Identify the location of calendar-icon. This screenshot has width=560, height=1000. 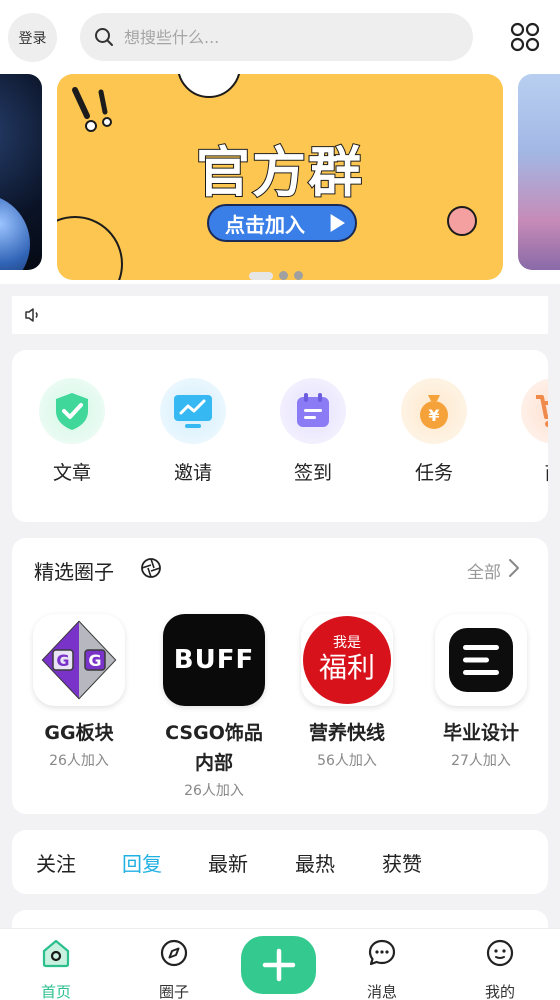
(313, 411).